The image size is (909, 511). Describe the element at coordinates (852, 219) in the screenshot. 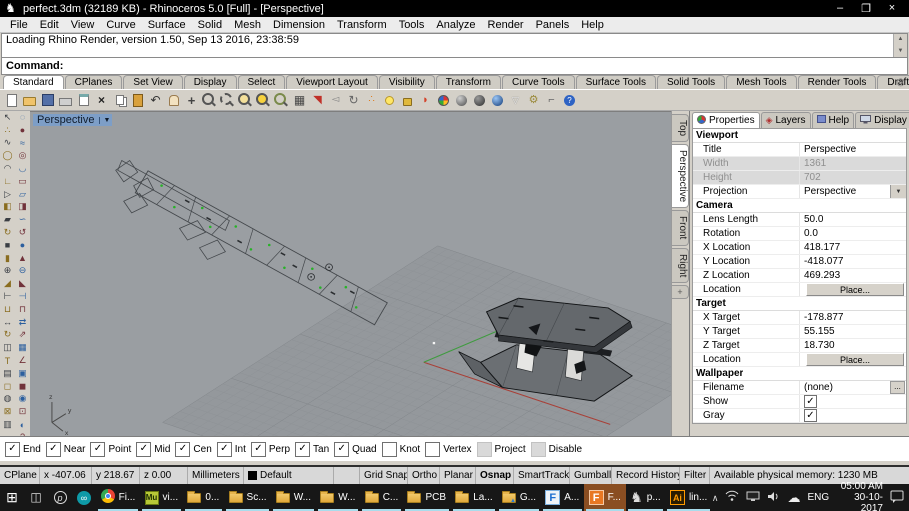

I see `property-value: 50.0` at that location.